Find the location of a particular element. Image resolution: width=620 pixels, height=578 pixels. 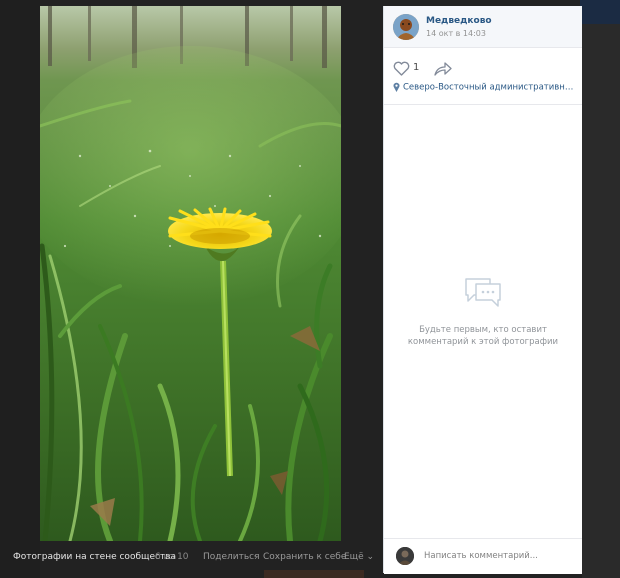

background-page-peek is located at coordinates (601, 301).